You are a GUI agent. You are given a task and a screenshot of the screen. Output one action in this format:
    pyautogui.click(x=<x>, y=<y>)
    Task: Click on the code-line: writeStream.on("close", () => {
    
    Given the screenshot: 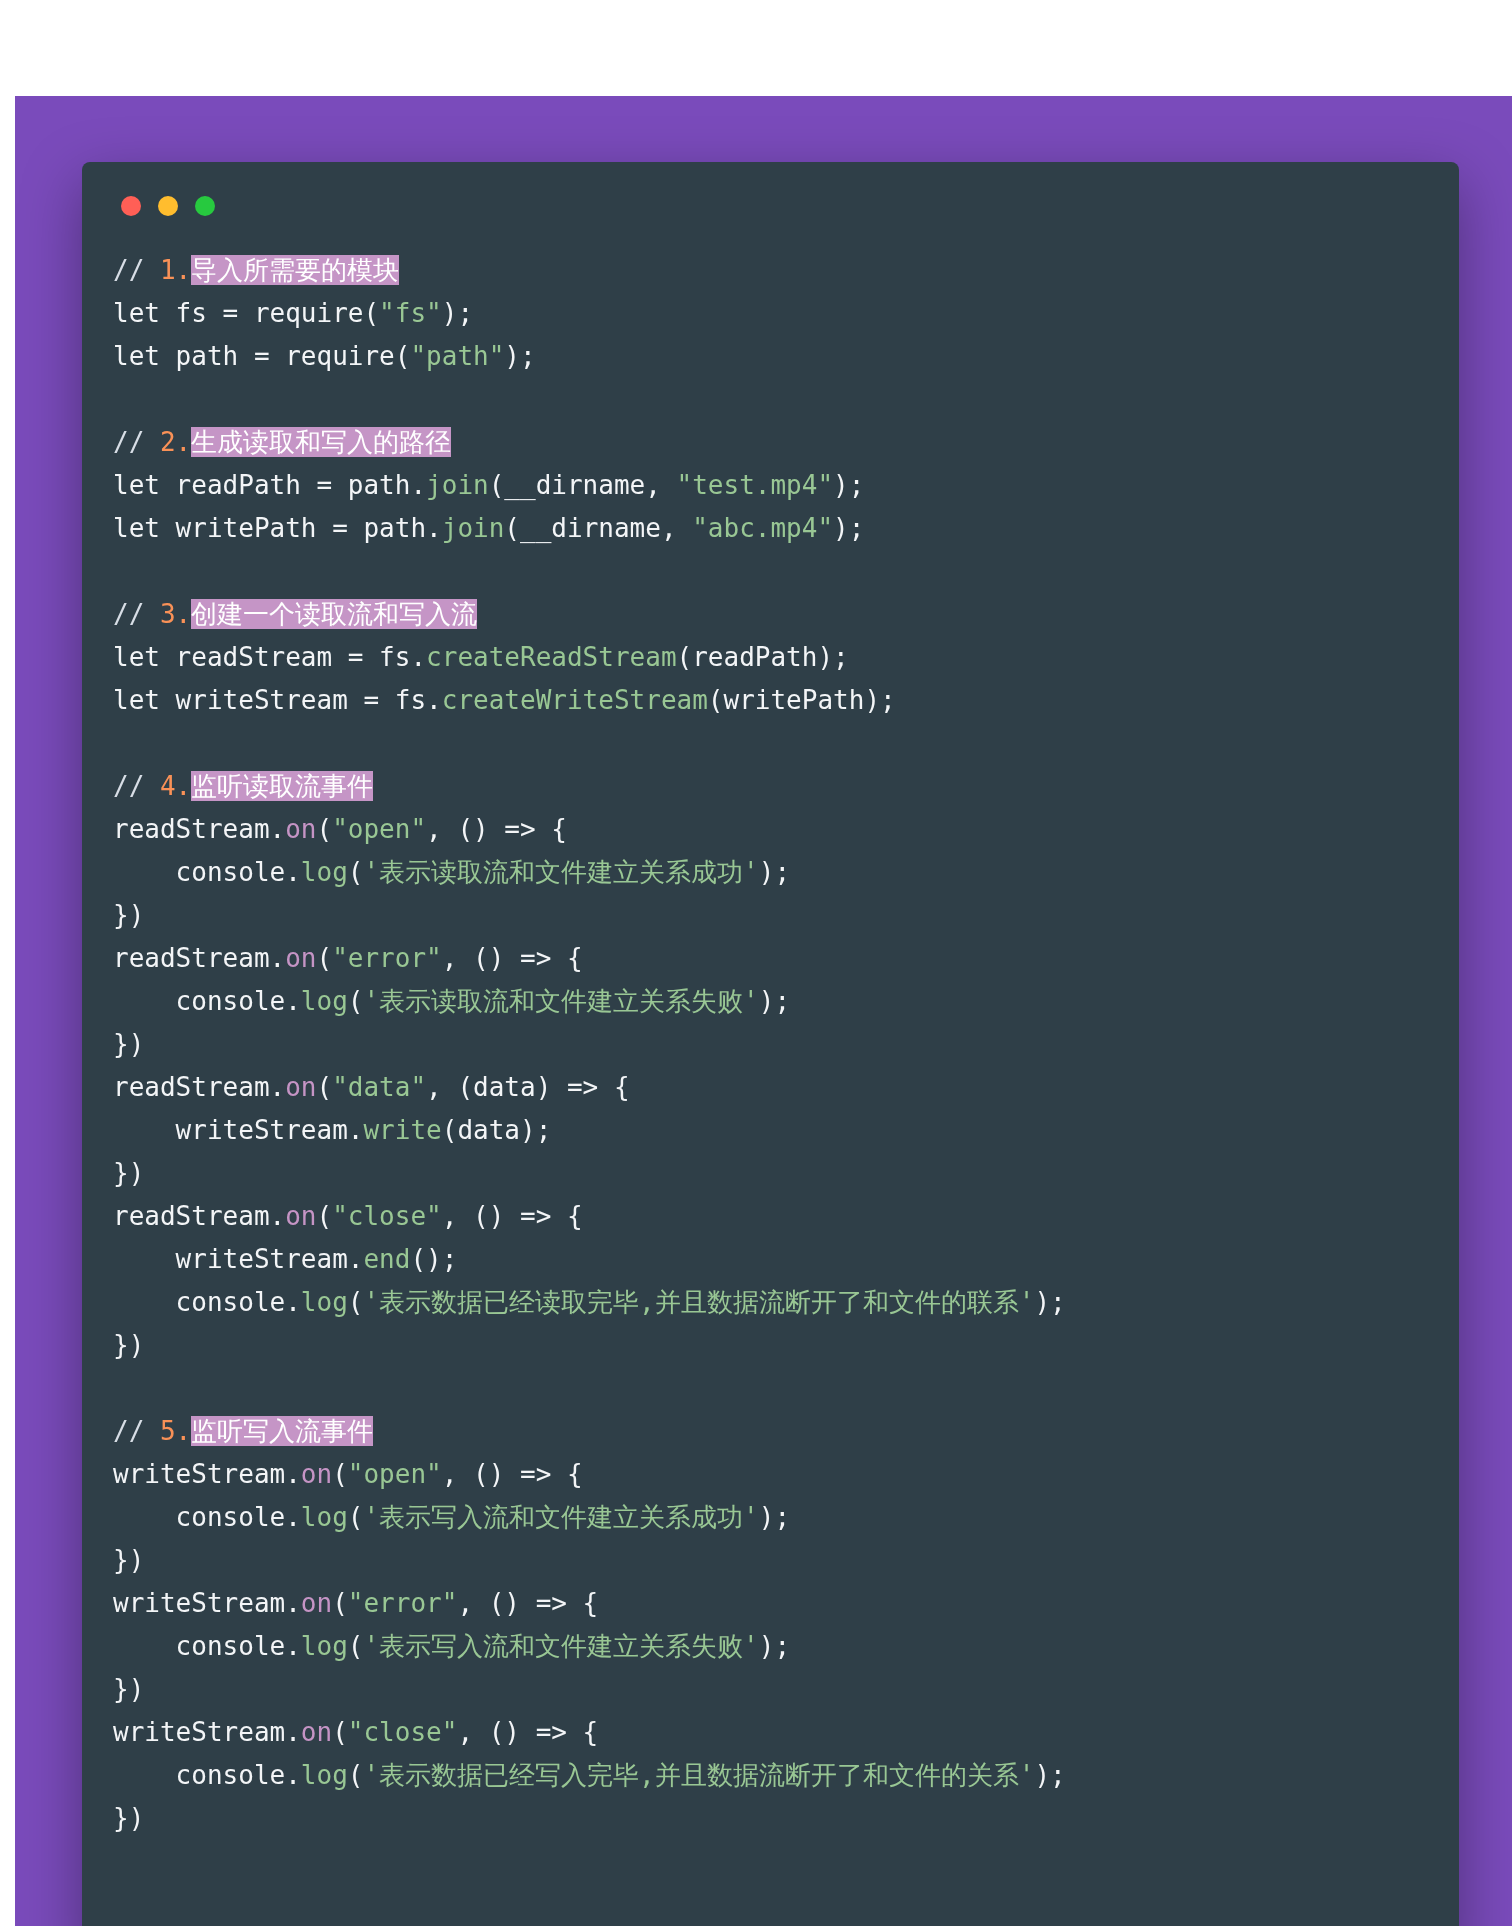 What is the action you would take?
    pyautogui.click(x=356, y=1732)
    